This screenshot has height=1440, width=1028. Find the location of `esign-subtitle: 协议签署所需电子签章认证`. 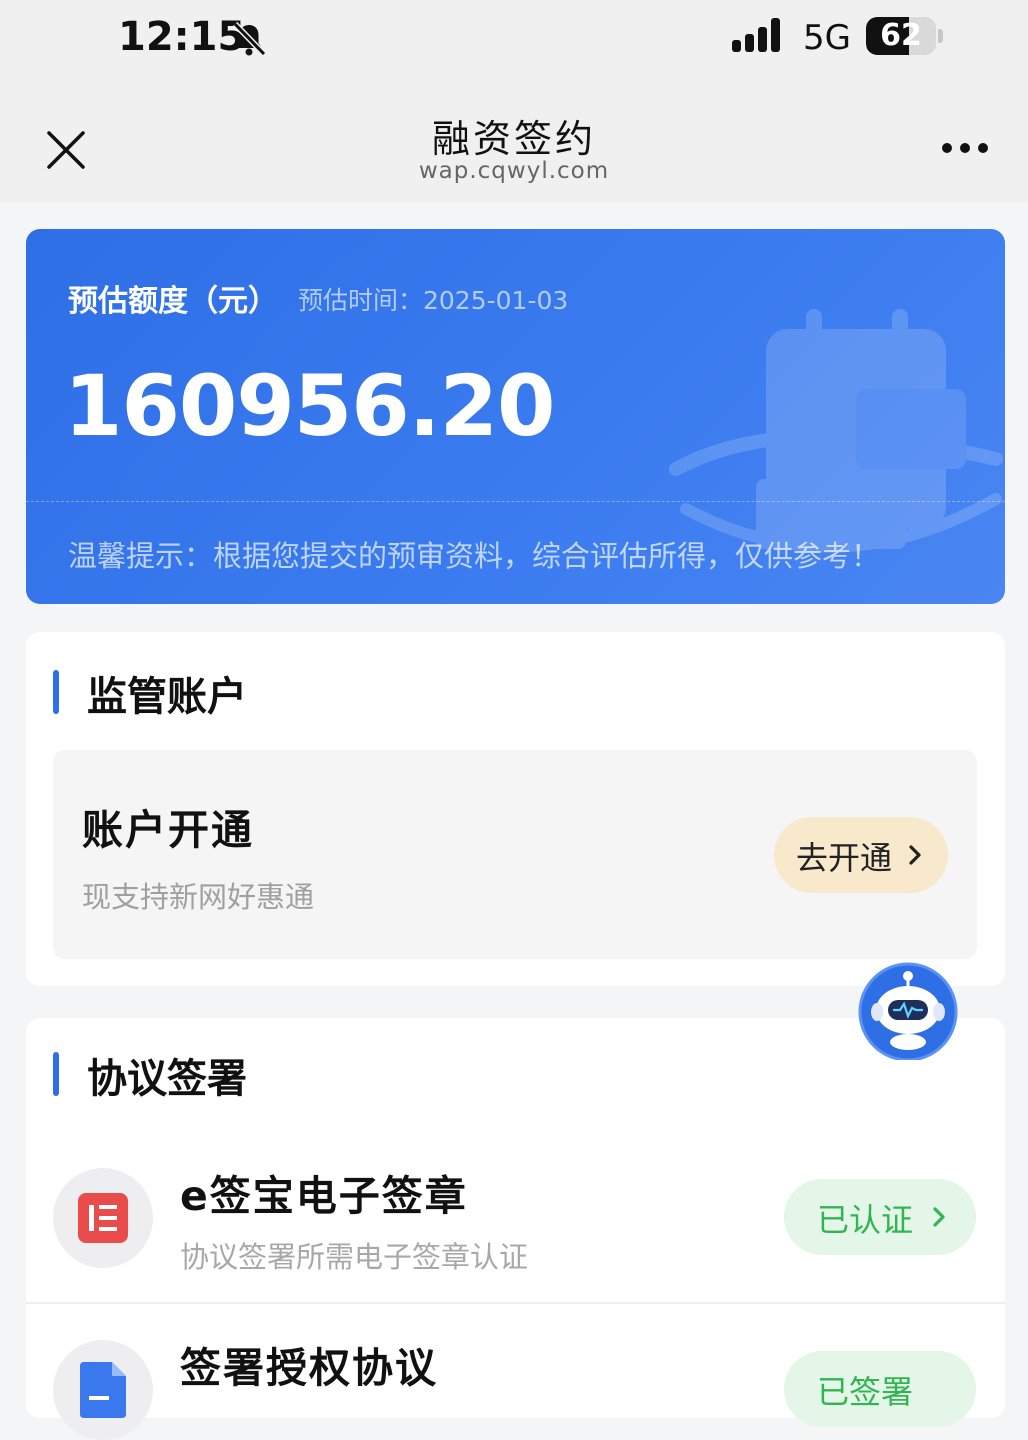

esign-subtitle: 协议签署所需电子签章认证 is located at coordinates (354, 1257).